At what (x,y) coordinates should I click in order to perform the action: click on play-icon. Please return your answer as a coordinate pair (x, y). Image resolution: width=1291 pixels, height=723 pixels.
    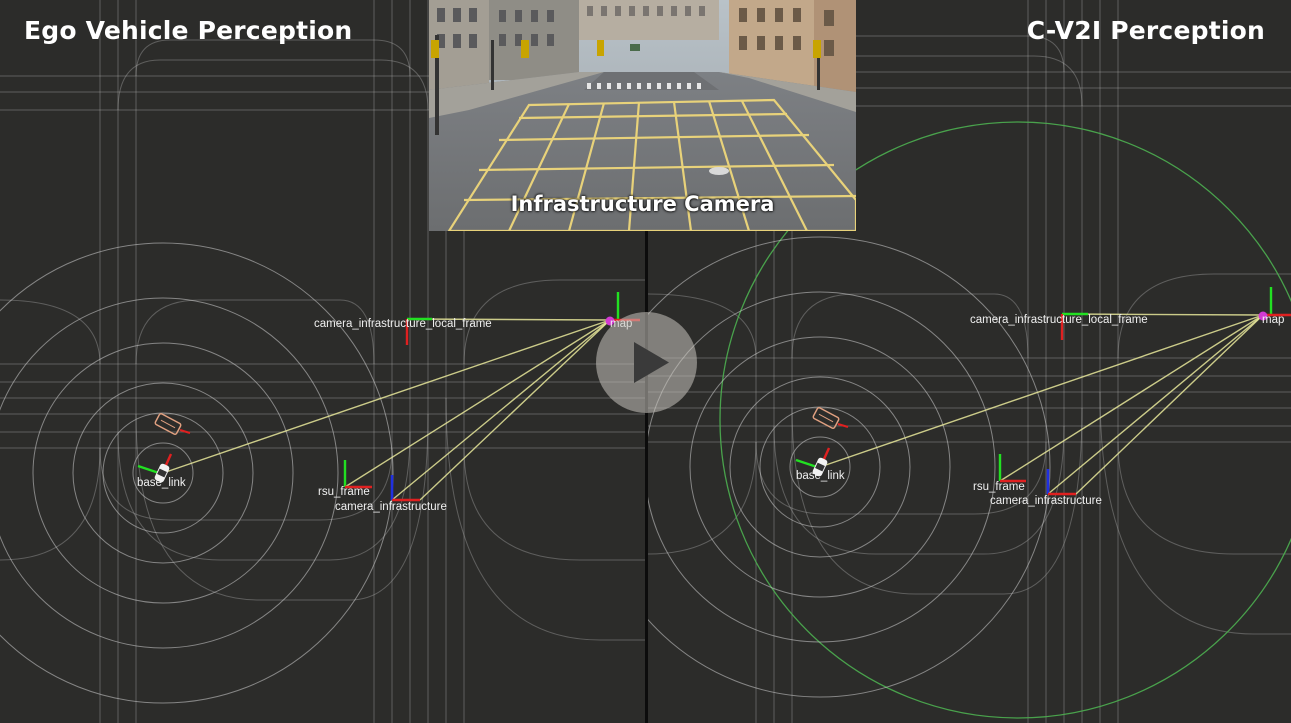
    Looking at the image, I should click on (651, 362).